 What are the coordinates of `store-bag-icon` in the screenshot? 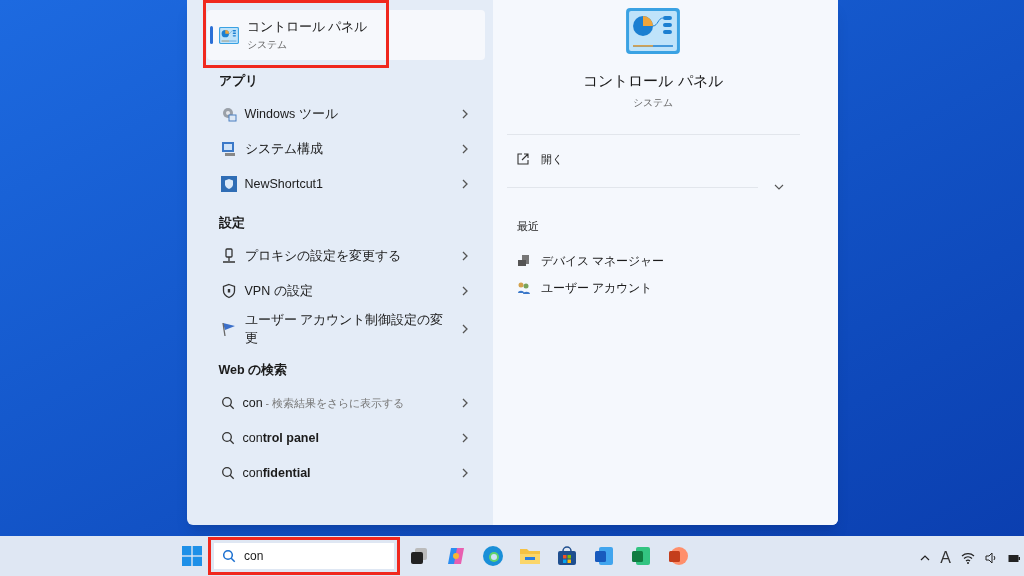 It's located at (566, 556).